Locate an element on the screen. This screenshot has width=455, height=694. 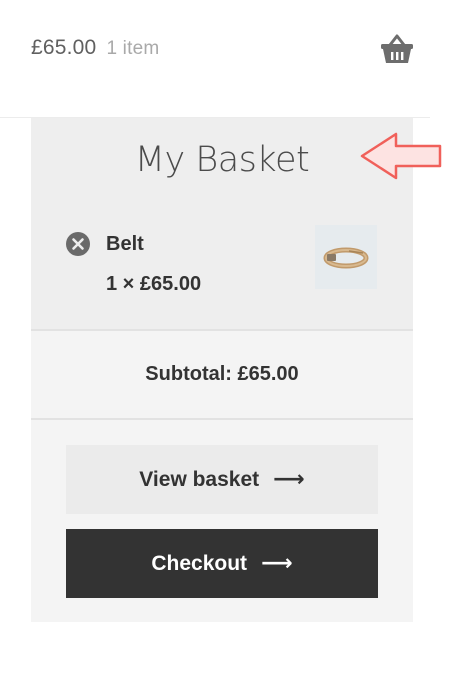
mini-cart-title: My Basket is located at coordinates (222, 160).